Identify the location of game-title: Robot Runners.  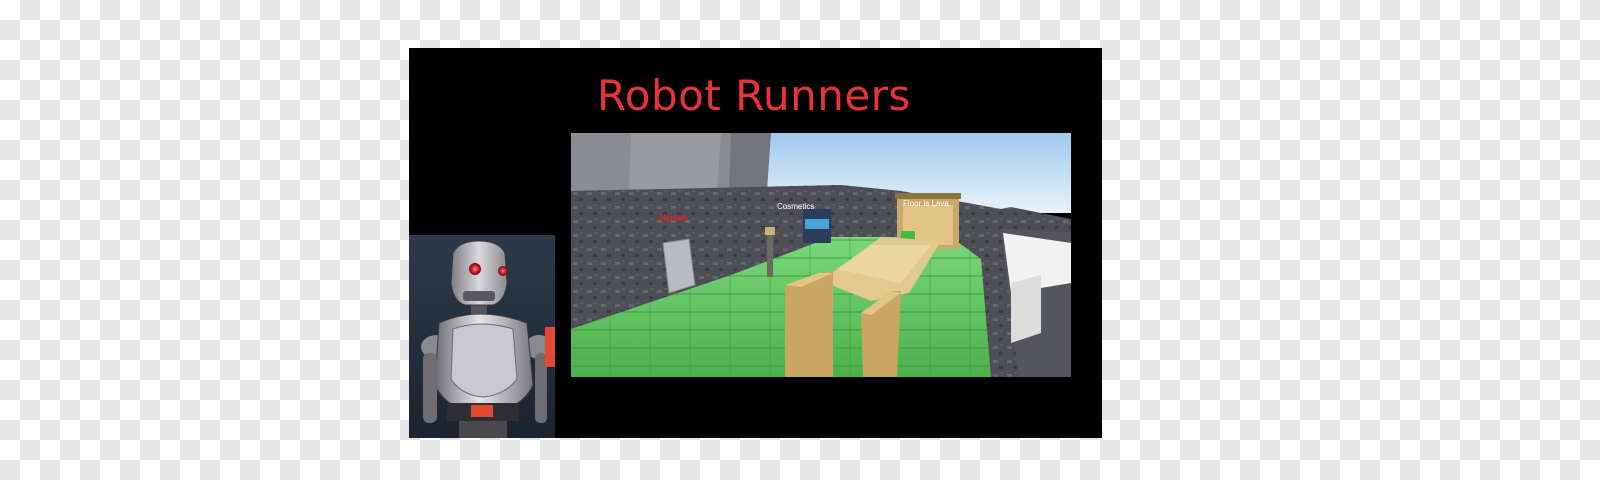
(754, 95).